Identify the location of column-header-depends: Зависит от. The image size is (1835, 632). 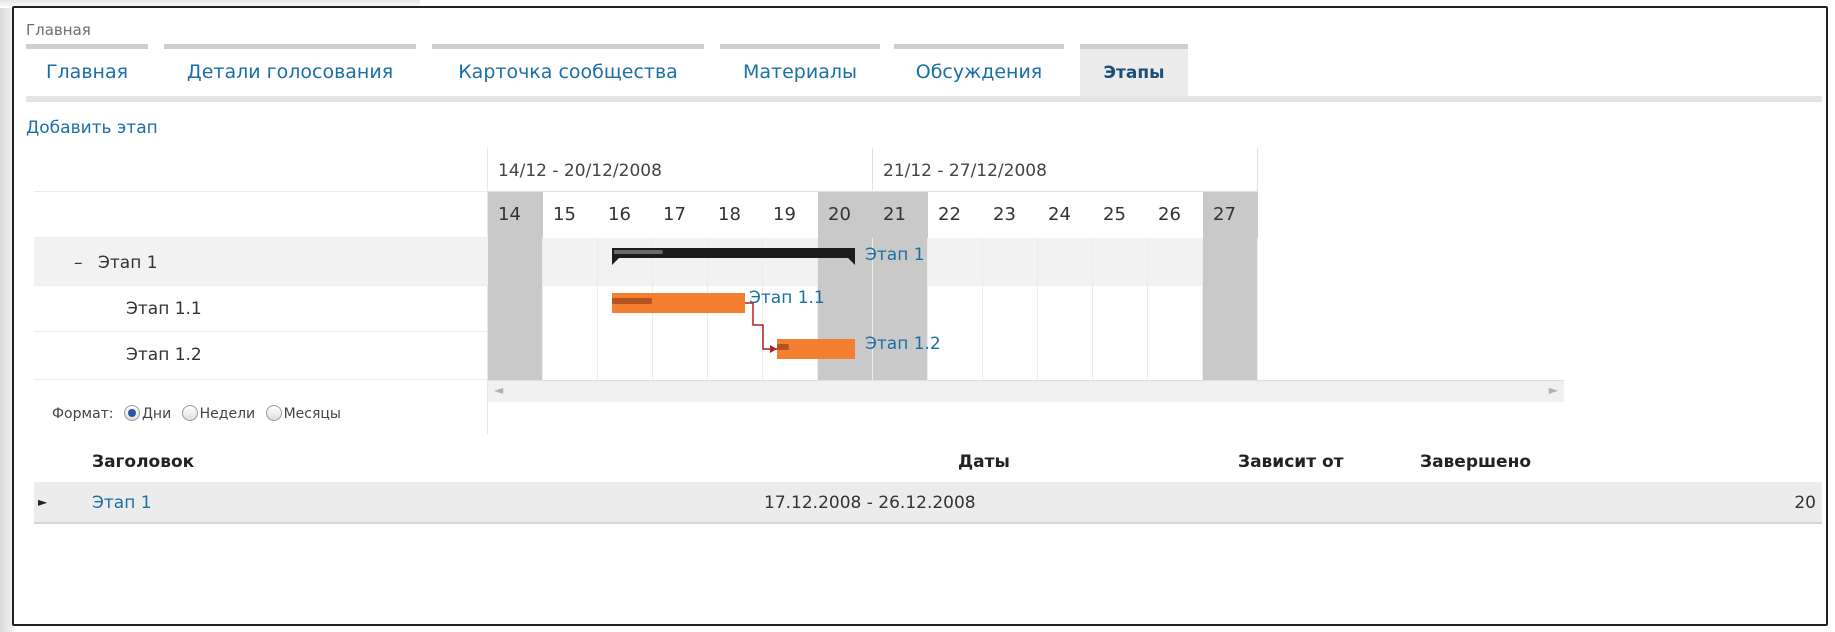
(1291, 462).